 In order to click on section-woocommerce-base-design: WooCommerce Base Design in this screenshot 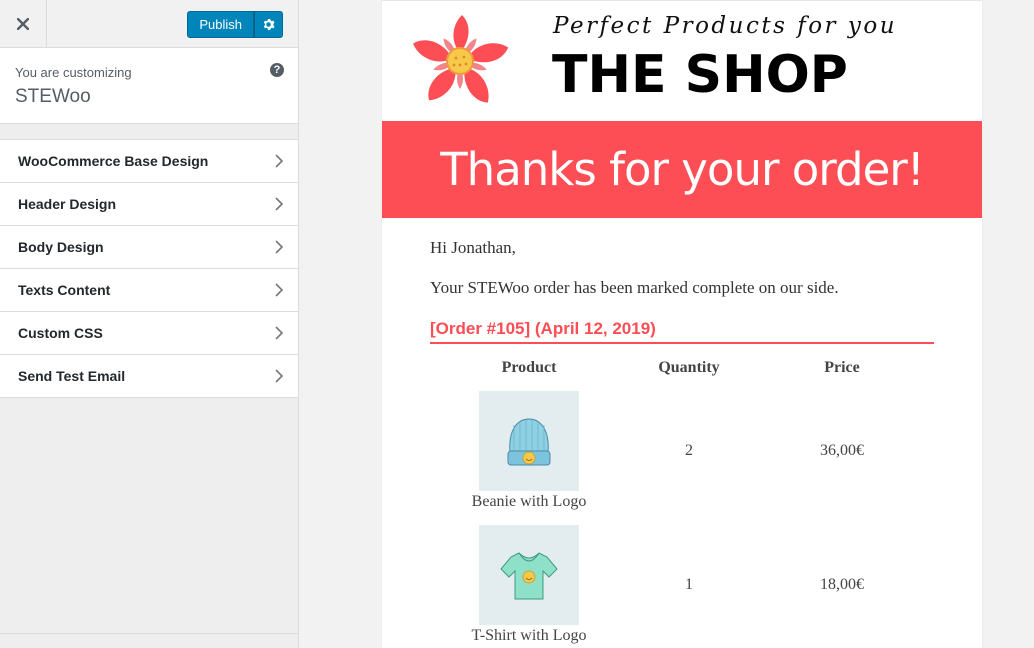, I will do `click(149, 161)`.